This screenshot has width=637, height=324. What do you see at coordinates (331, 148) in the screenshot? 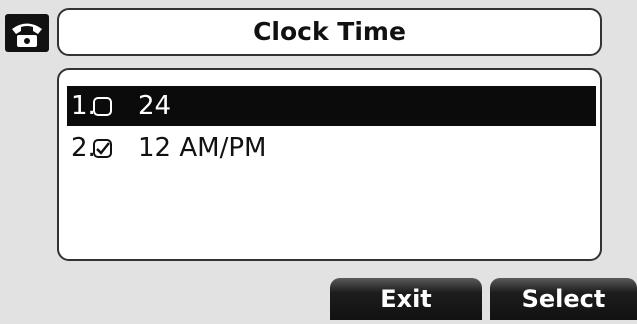
I see `list-item-12-hour: 2. 12 AM/PM` at bounding box center [331, 148].